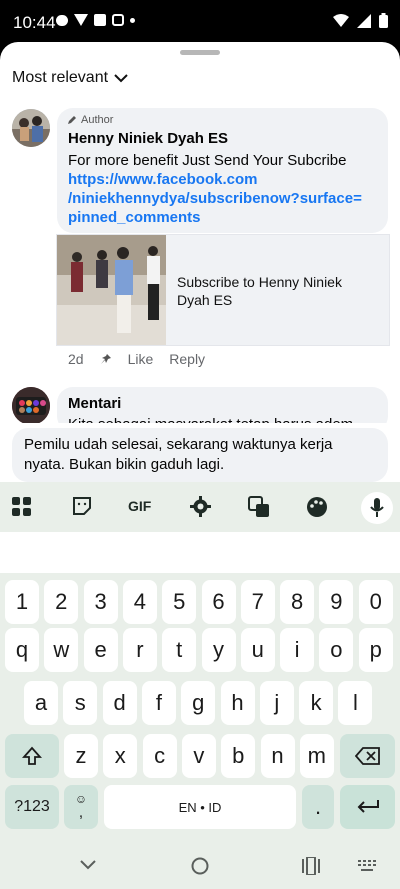 Image resolution: width=400 pixels, height=889 pixels. I want to click on link-preview-title: Subscribe to Henny Niniek Dyah ES, so click(259, 291).